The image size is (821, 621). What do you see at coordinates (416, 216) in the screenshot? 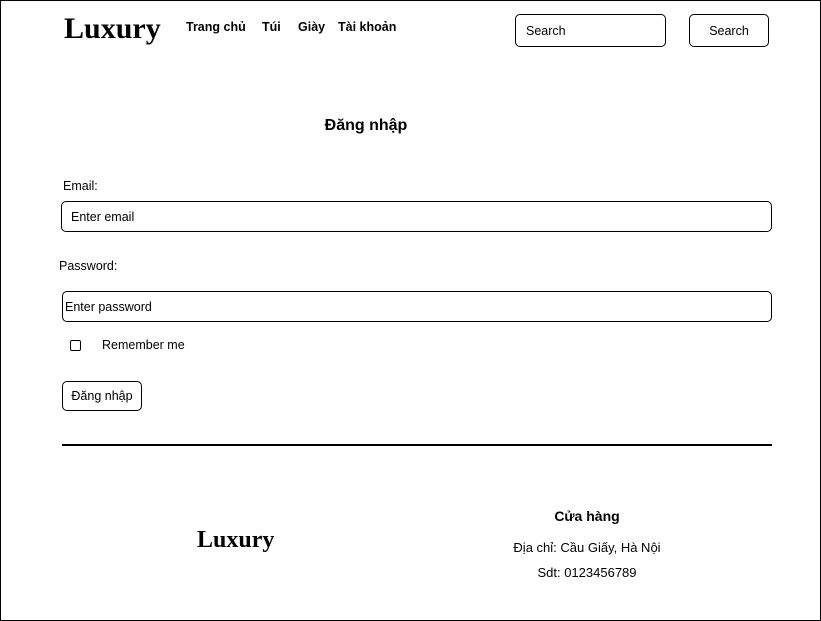
I see `email-field` at bounding box center [416, 216].